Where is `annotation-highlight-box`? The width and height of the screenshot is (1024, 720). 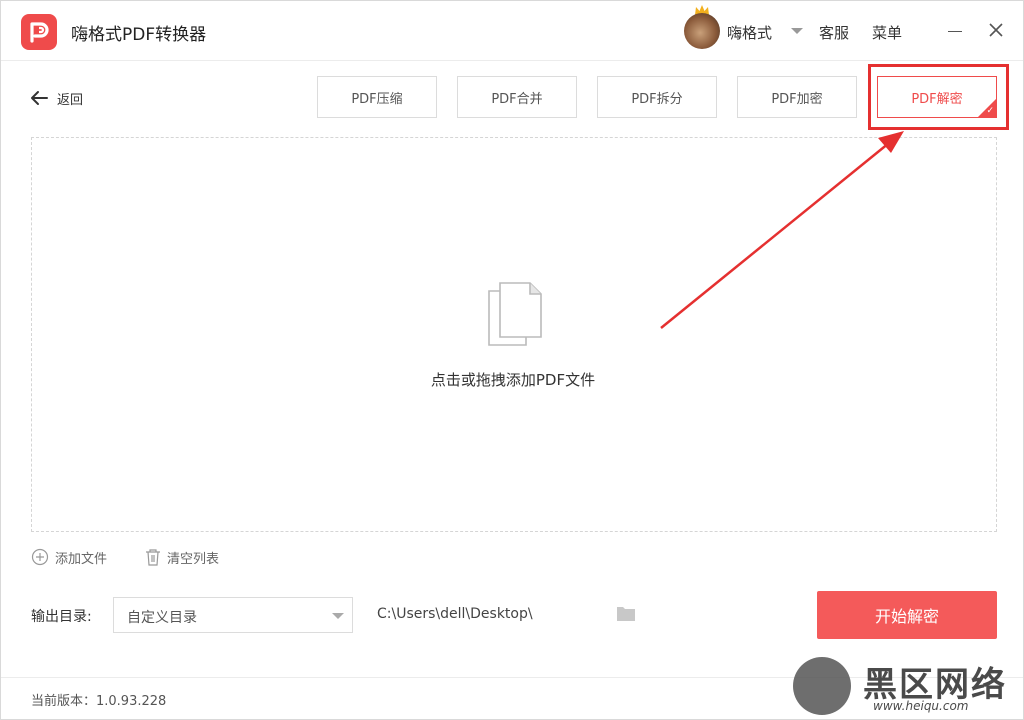 annotation-highlight-box is located at coordinates (938, 97).